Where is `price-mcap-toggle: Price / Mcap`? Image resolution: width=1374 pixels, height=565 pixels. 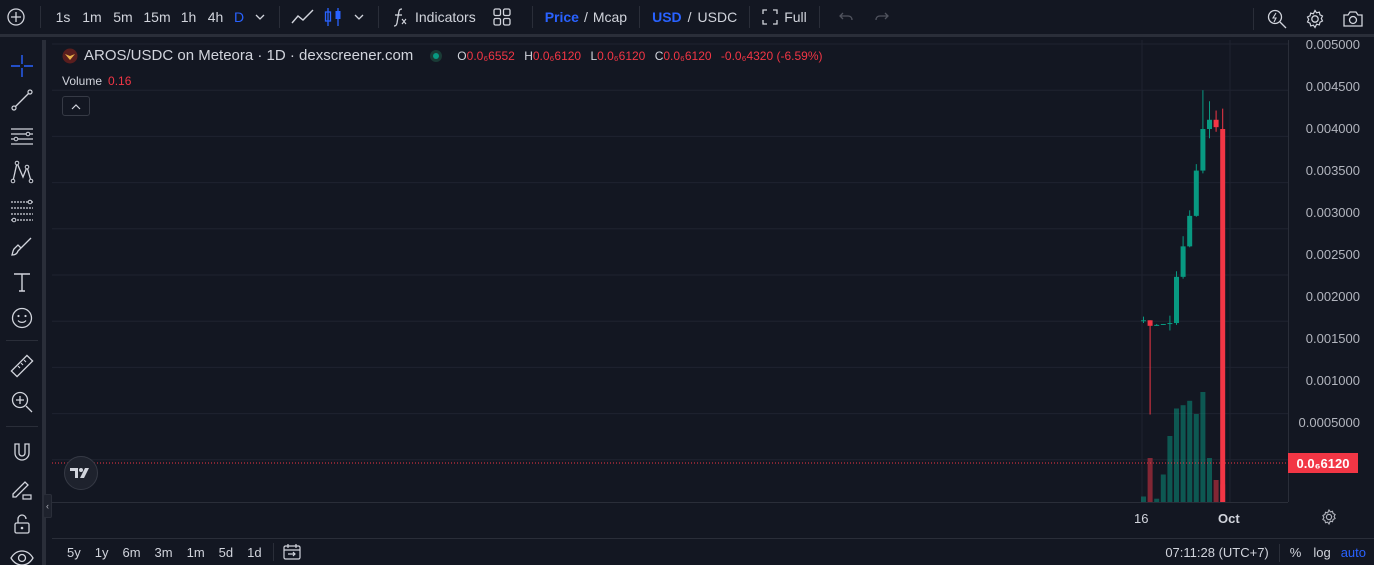
price-mcap-toggle: Price / Mcap is located at coordinates (586, 18).